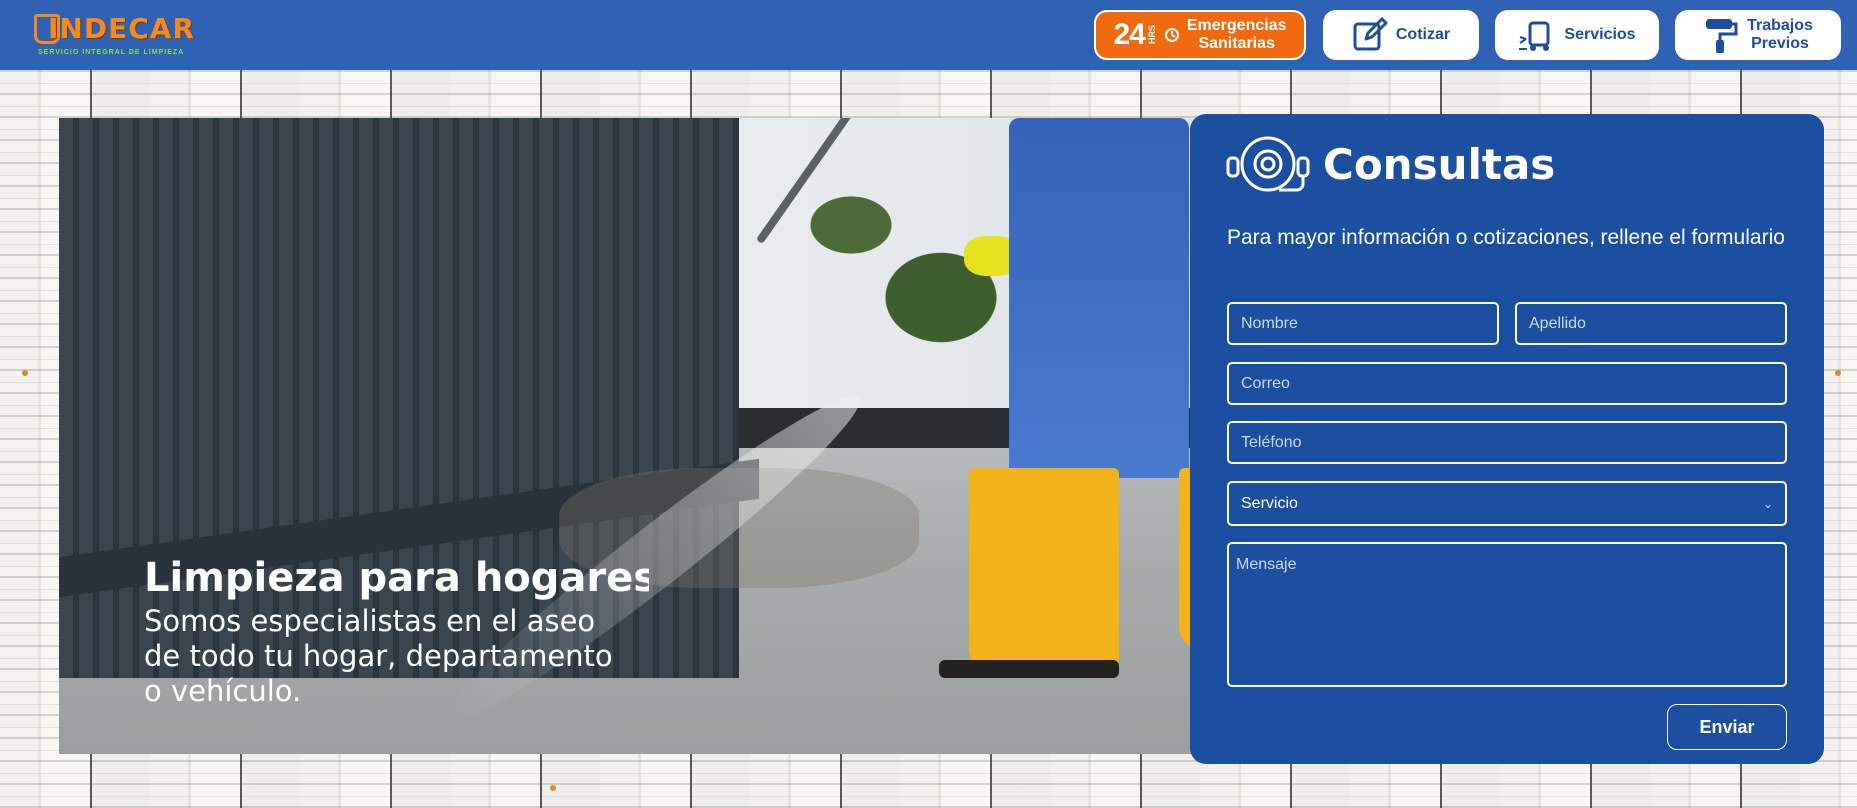 Image resolution: width=1857 pixels, height=808 pixels. I want to click on edit-icon, so click(1370, 35).